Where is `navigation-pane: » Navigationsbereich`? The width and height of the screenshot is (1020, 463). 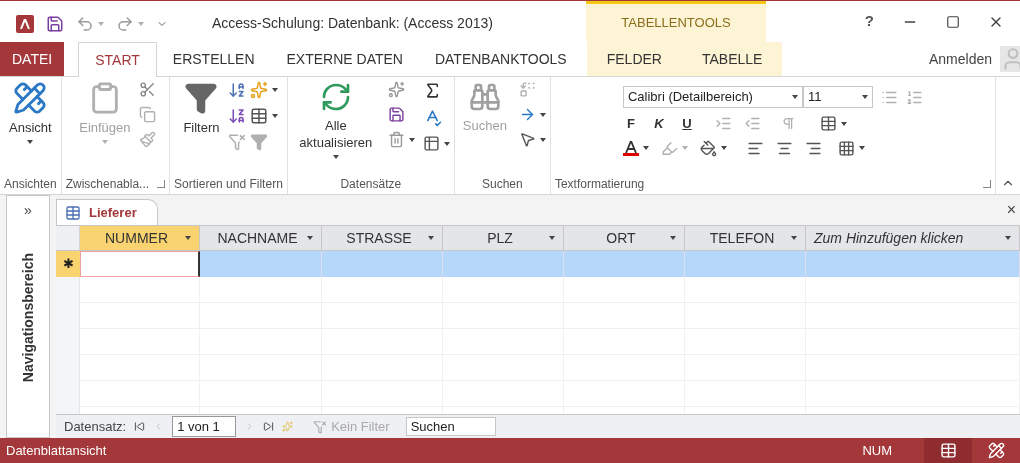 navigation-pane: » Navigationsbereich is located at coordinates (28, 316).